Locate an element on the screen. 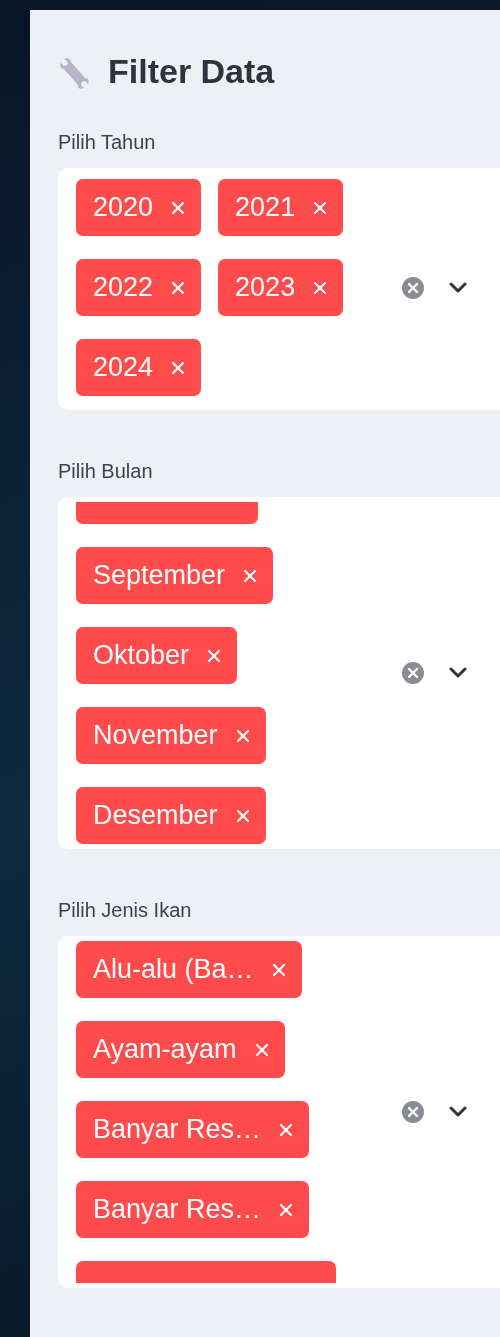 The image size is (500, 1337). tag-label: 2023 is located at coordinates (265, 287).